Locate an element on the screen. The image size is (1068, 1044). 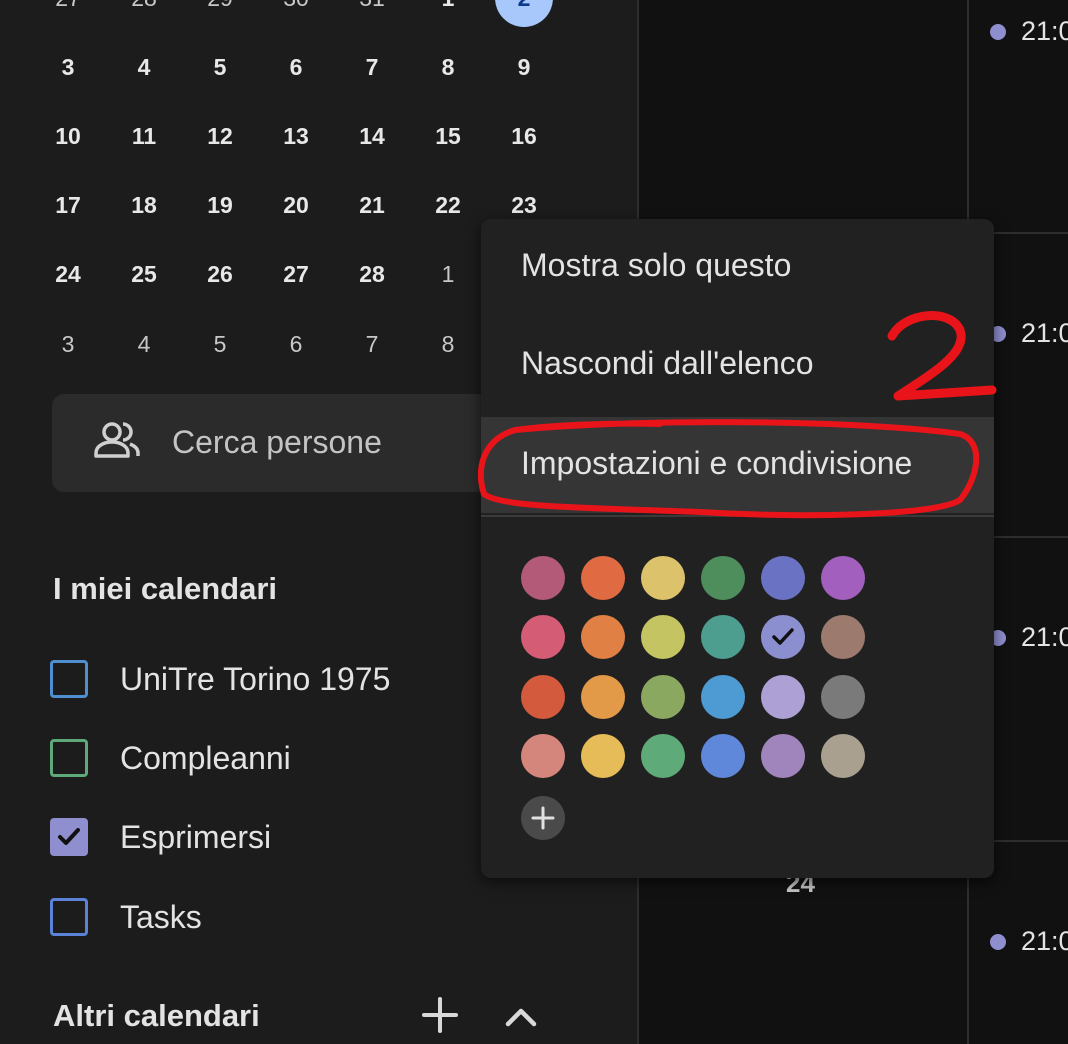
add-custom-color-button is located at coordinates (543, 818).